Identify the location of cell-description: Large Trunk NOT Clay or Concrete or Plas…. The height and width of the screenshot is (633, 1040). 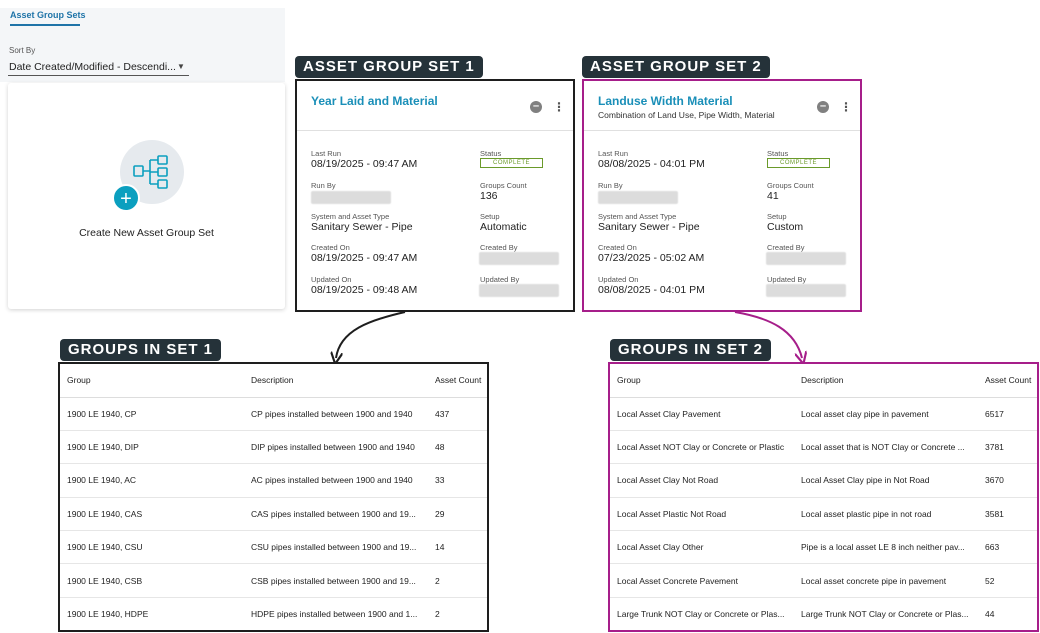
(885, 614).